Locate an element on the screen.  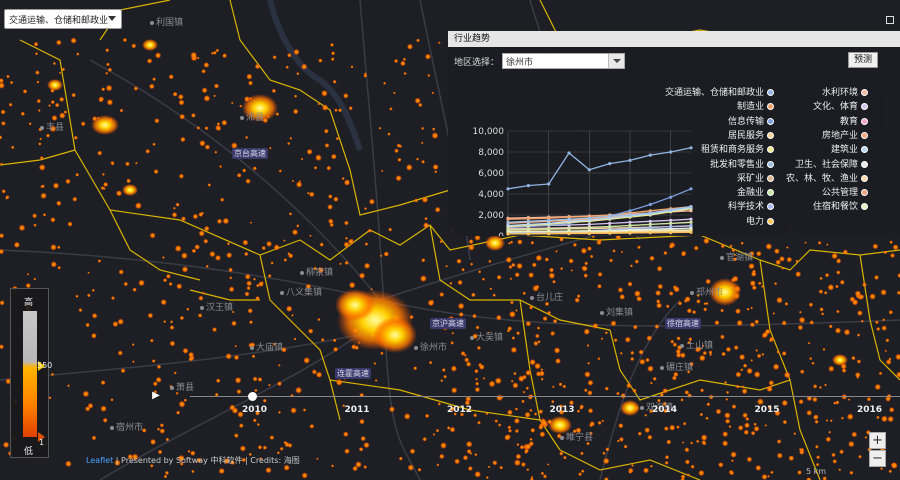
legend-item: 交通运输、仓储和邮政业 is located at coordinates (719, 91).